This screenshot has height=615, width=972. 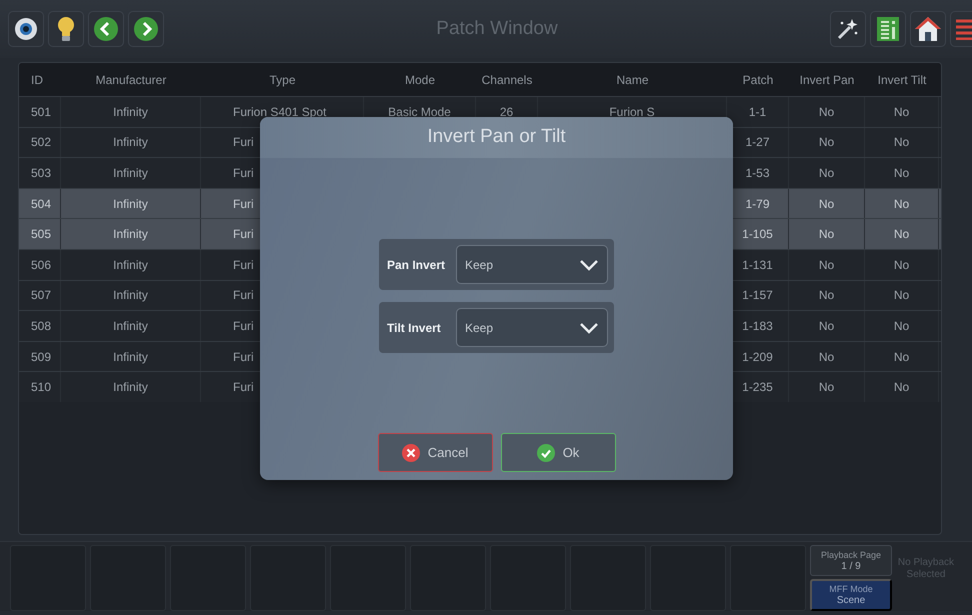 I want to click on table-cell-text: Basic Mode, so click(x=419, y=112).